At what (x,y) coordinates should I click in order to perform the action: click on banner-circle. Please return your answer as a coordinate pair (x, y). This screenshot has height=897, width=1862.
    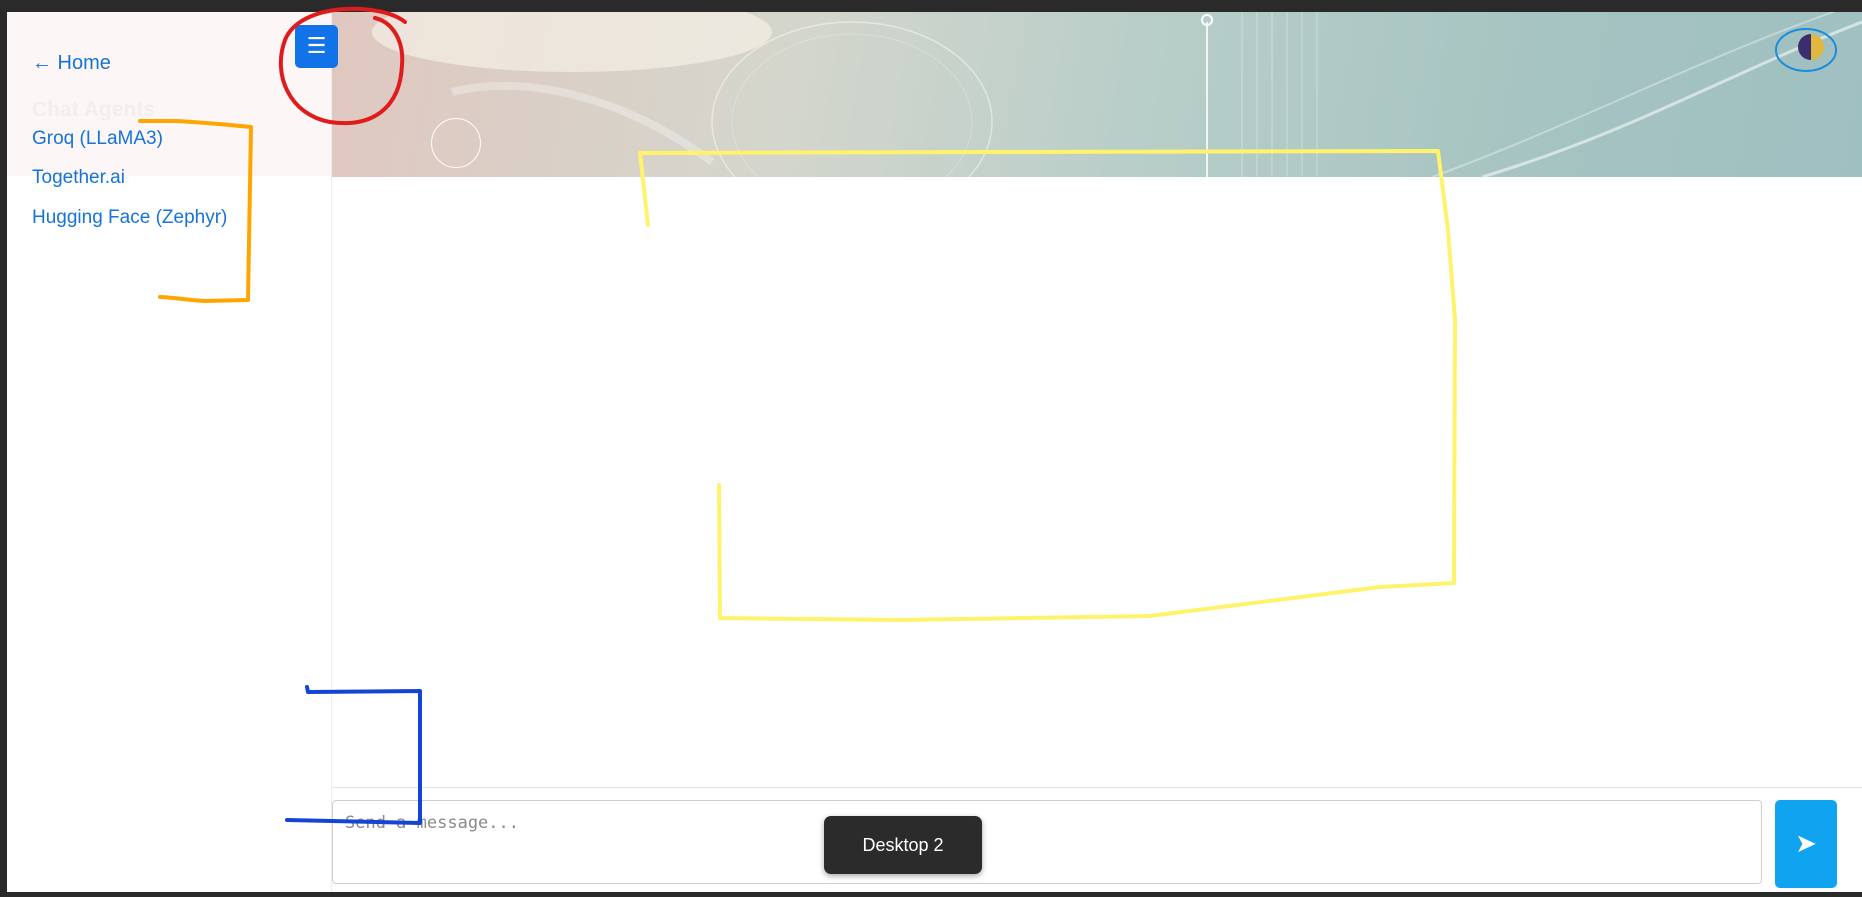
    Looking at the image, I should click on (456, 143).